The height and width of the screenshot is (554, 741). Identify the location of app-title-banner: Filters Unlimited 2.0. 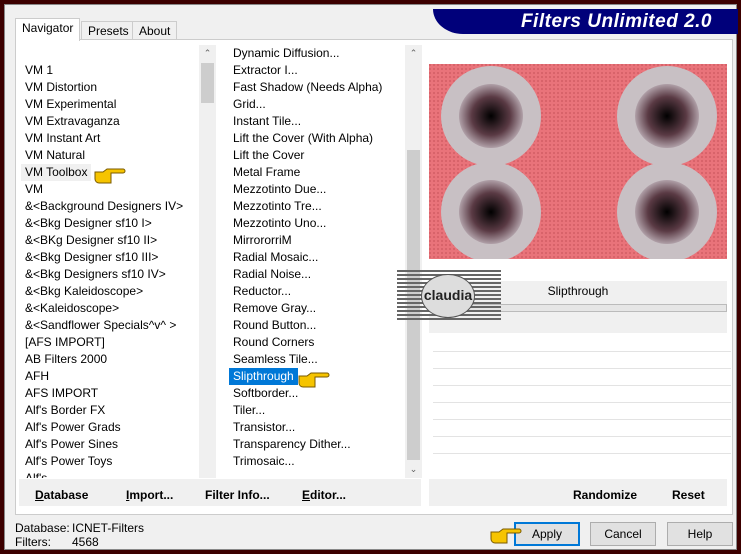
(585, 21).